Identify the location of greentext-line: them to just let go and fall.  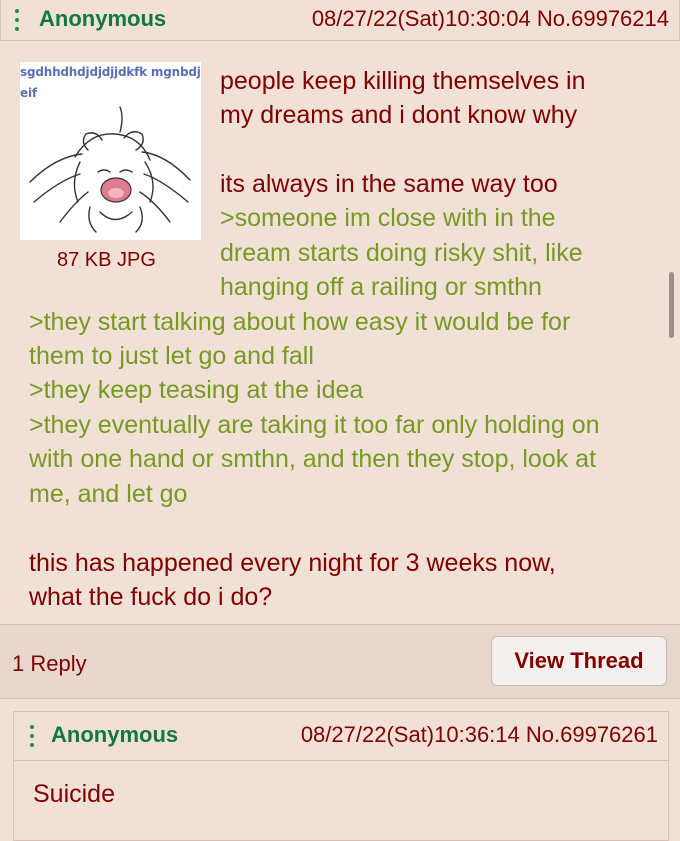
(171, 356).